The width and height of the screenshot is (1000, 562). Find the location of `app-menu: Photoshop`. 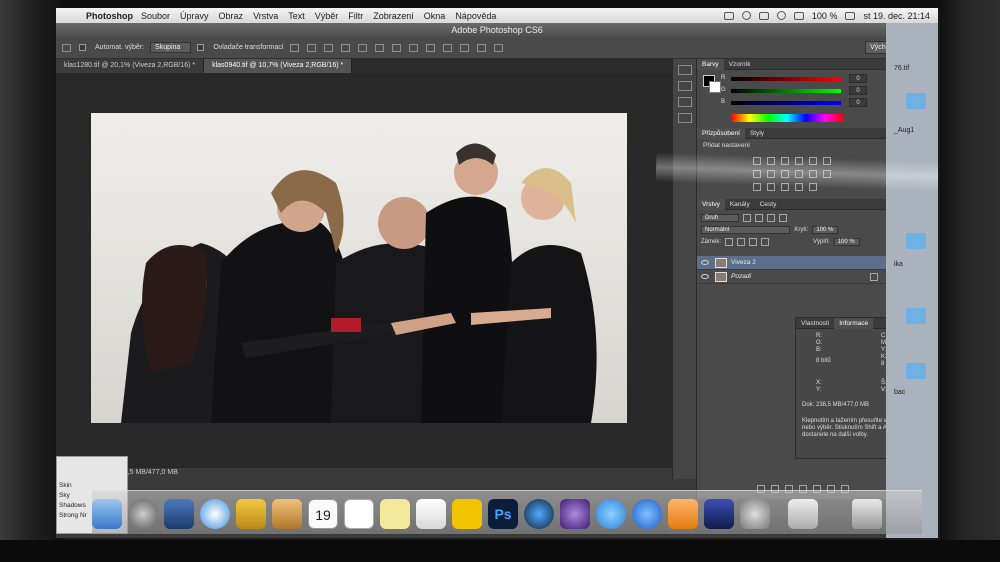

app-menu: Photoshop is located at coordinates (109, 16).